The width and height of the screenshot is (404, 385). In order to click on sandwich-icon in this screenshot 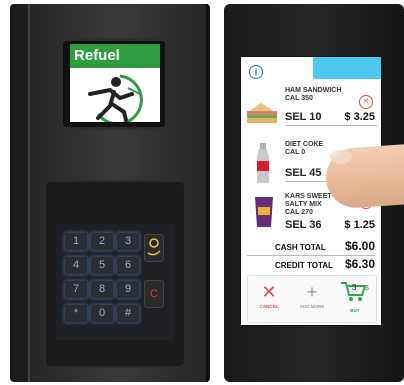, I will do `click(262, 113)`.